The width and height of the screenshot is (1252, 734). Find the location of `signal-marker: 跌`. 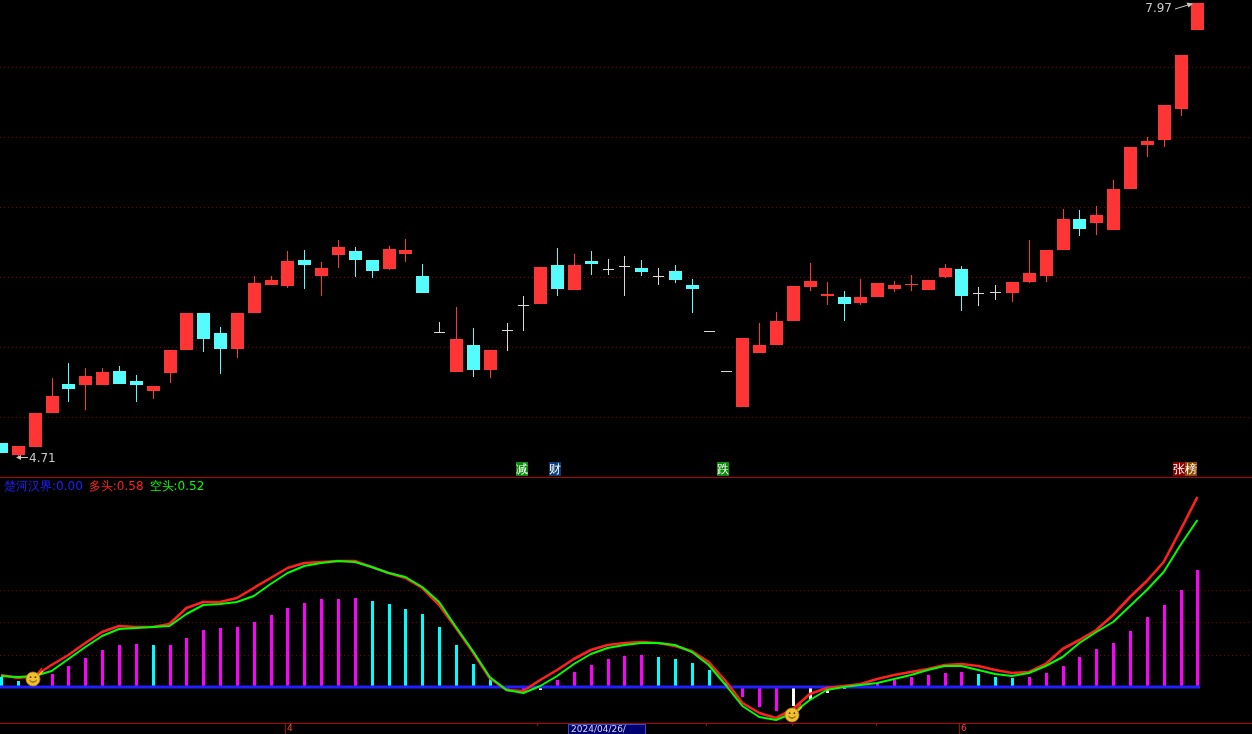

signal-marker: 跌 is located at coordinates (723, 469).